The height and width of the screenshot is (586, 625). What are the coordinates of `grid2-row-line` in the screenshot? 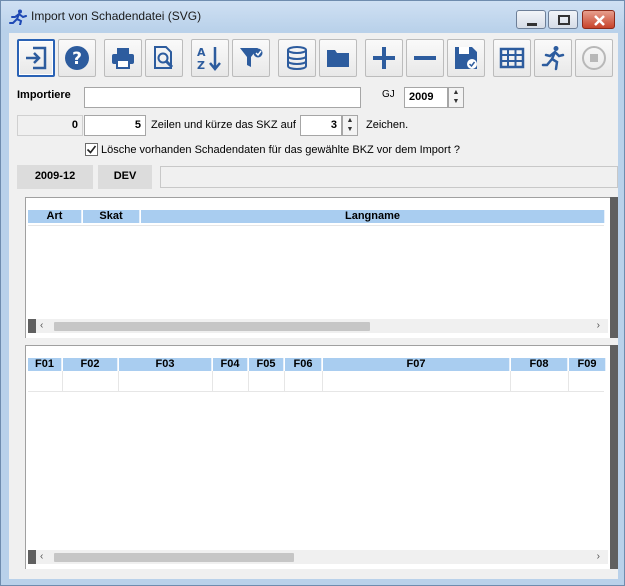 It's located at (316, 391).